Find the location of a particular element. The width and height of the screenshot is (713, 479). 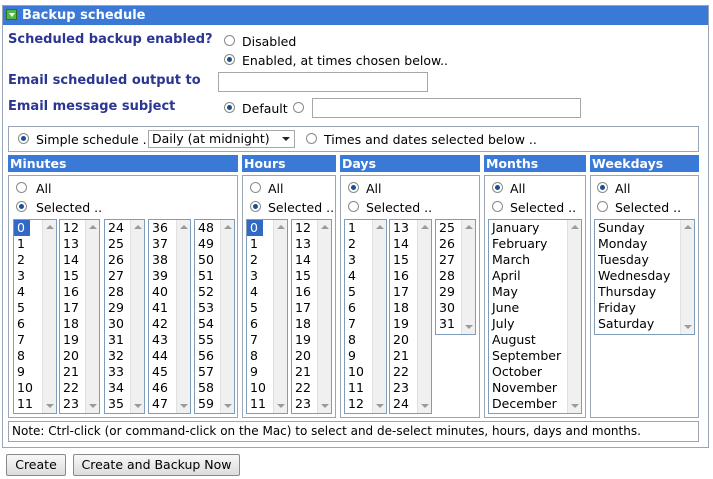

weekdays-selected-radio is located at coordinates (602, 206).